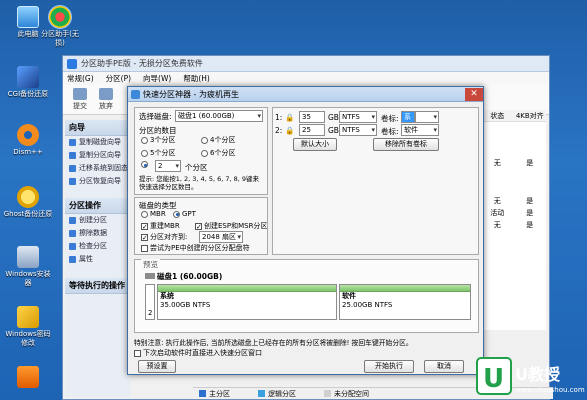 The image size is (587, 400). What do you see at coordinates (305, 94) in the screenshot?
I see `dialog-titlebar: 快速分区神器 - 为疲机再生 ✕` at bounding box center [305, 94].